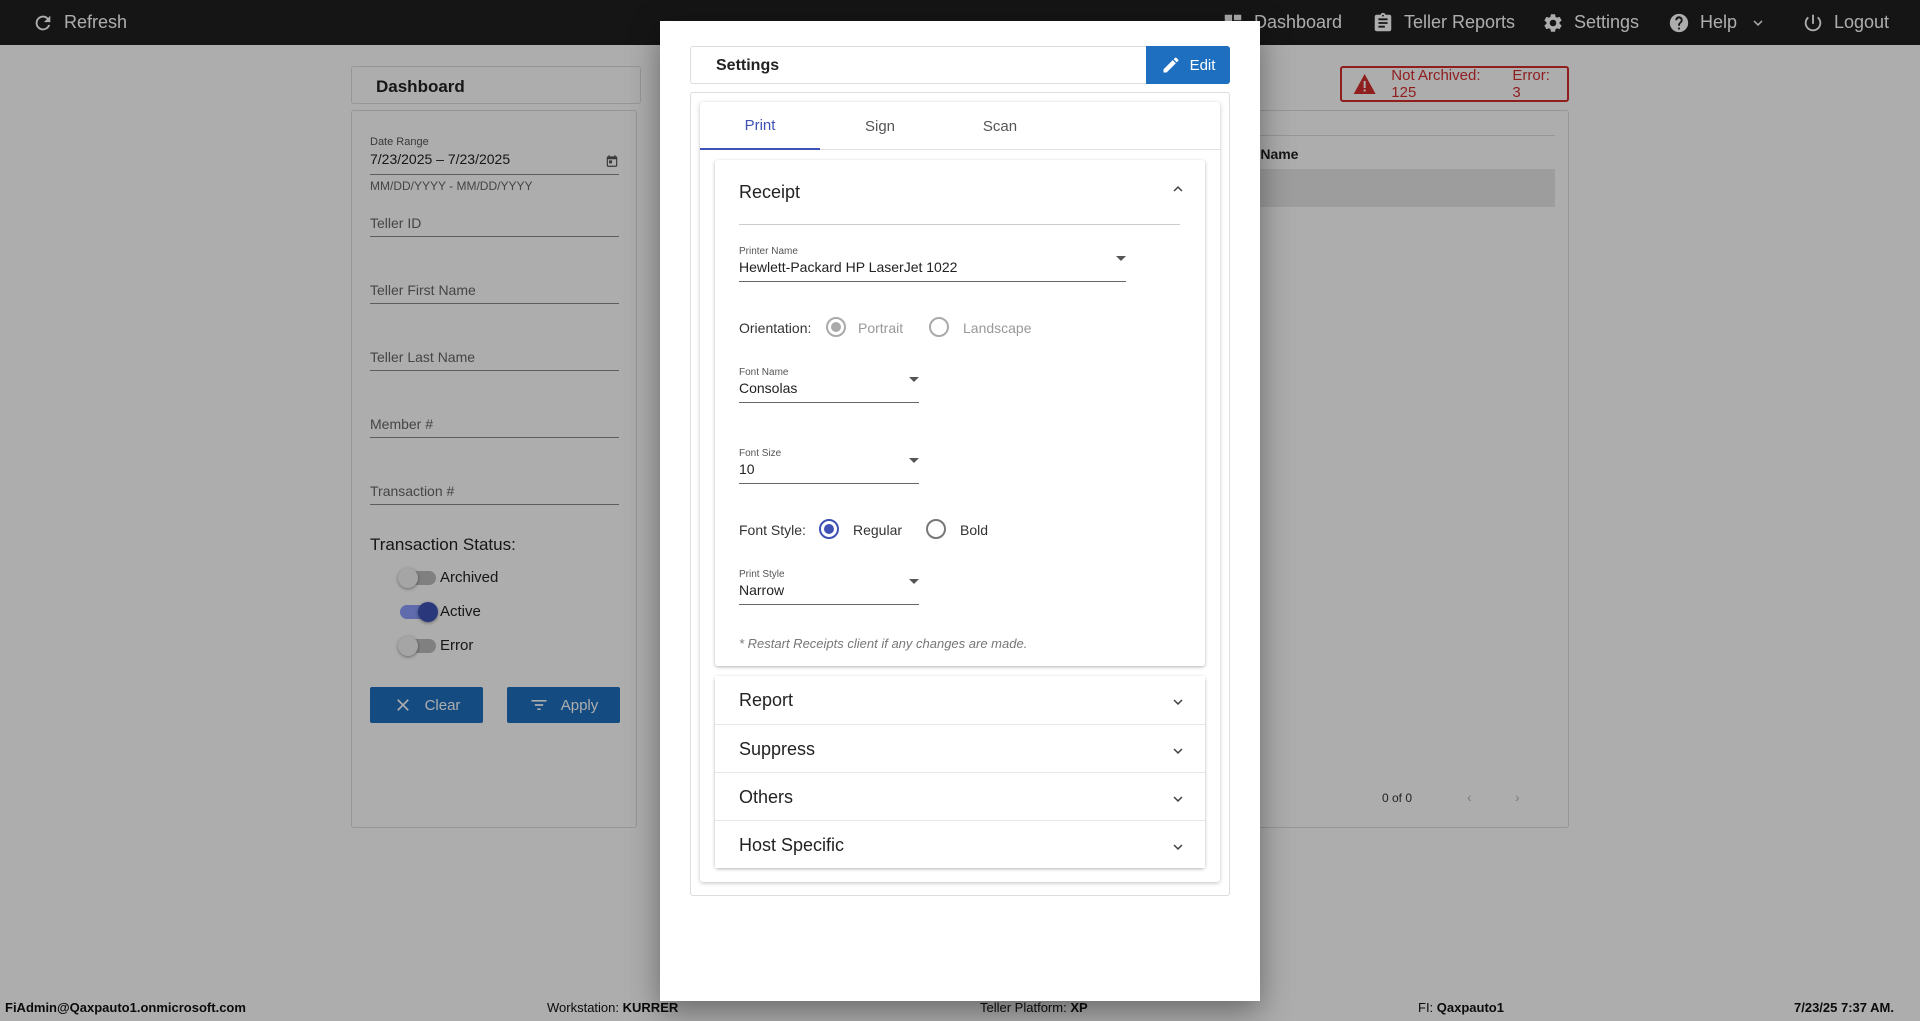 The width and height of the screenshot is (1920, 1021). Describe the element at coordinates (881, 328) in the screenshot. I see `orientation-portrait-label: Portrait` at that location.